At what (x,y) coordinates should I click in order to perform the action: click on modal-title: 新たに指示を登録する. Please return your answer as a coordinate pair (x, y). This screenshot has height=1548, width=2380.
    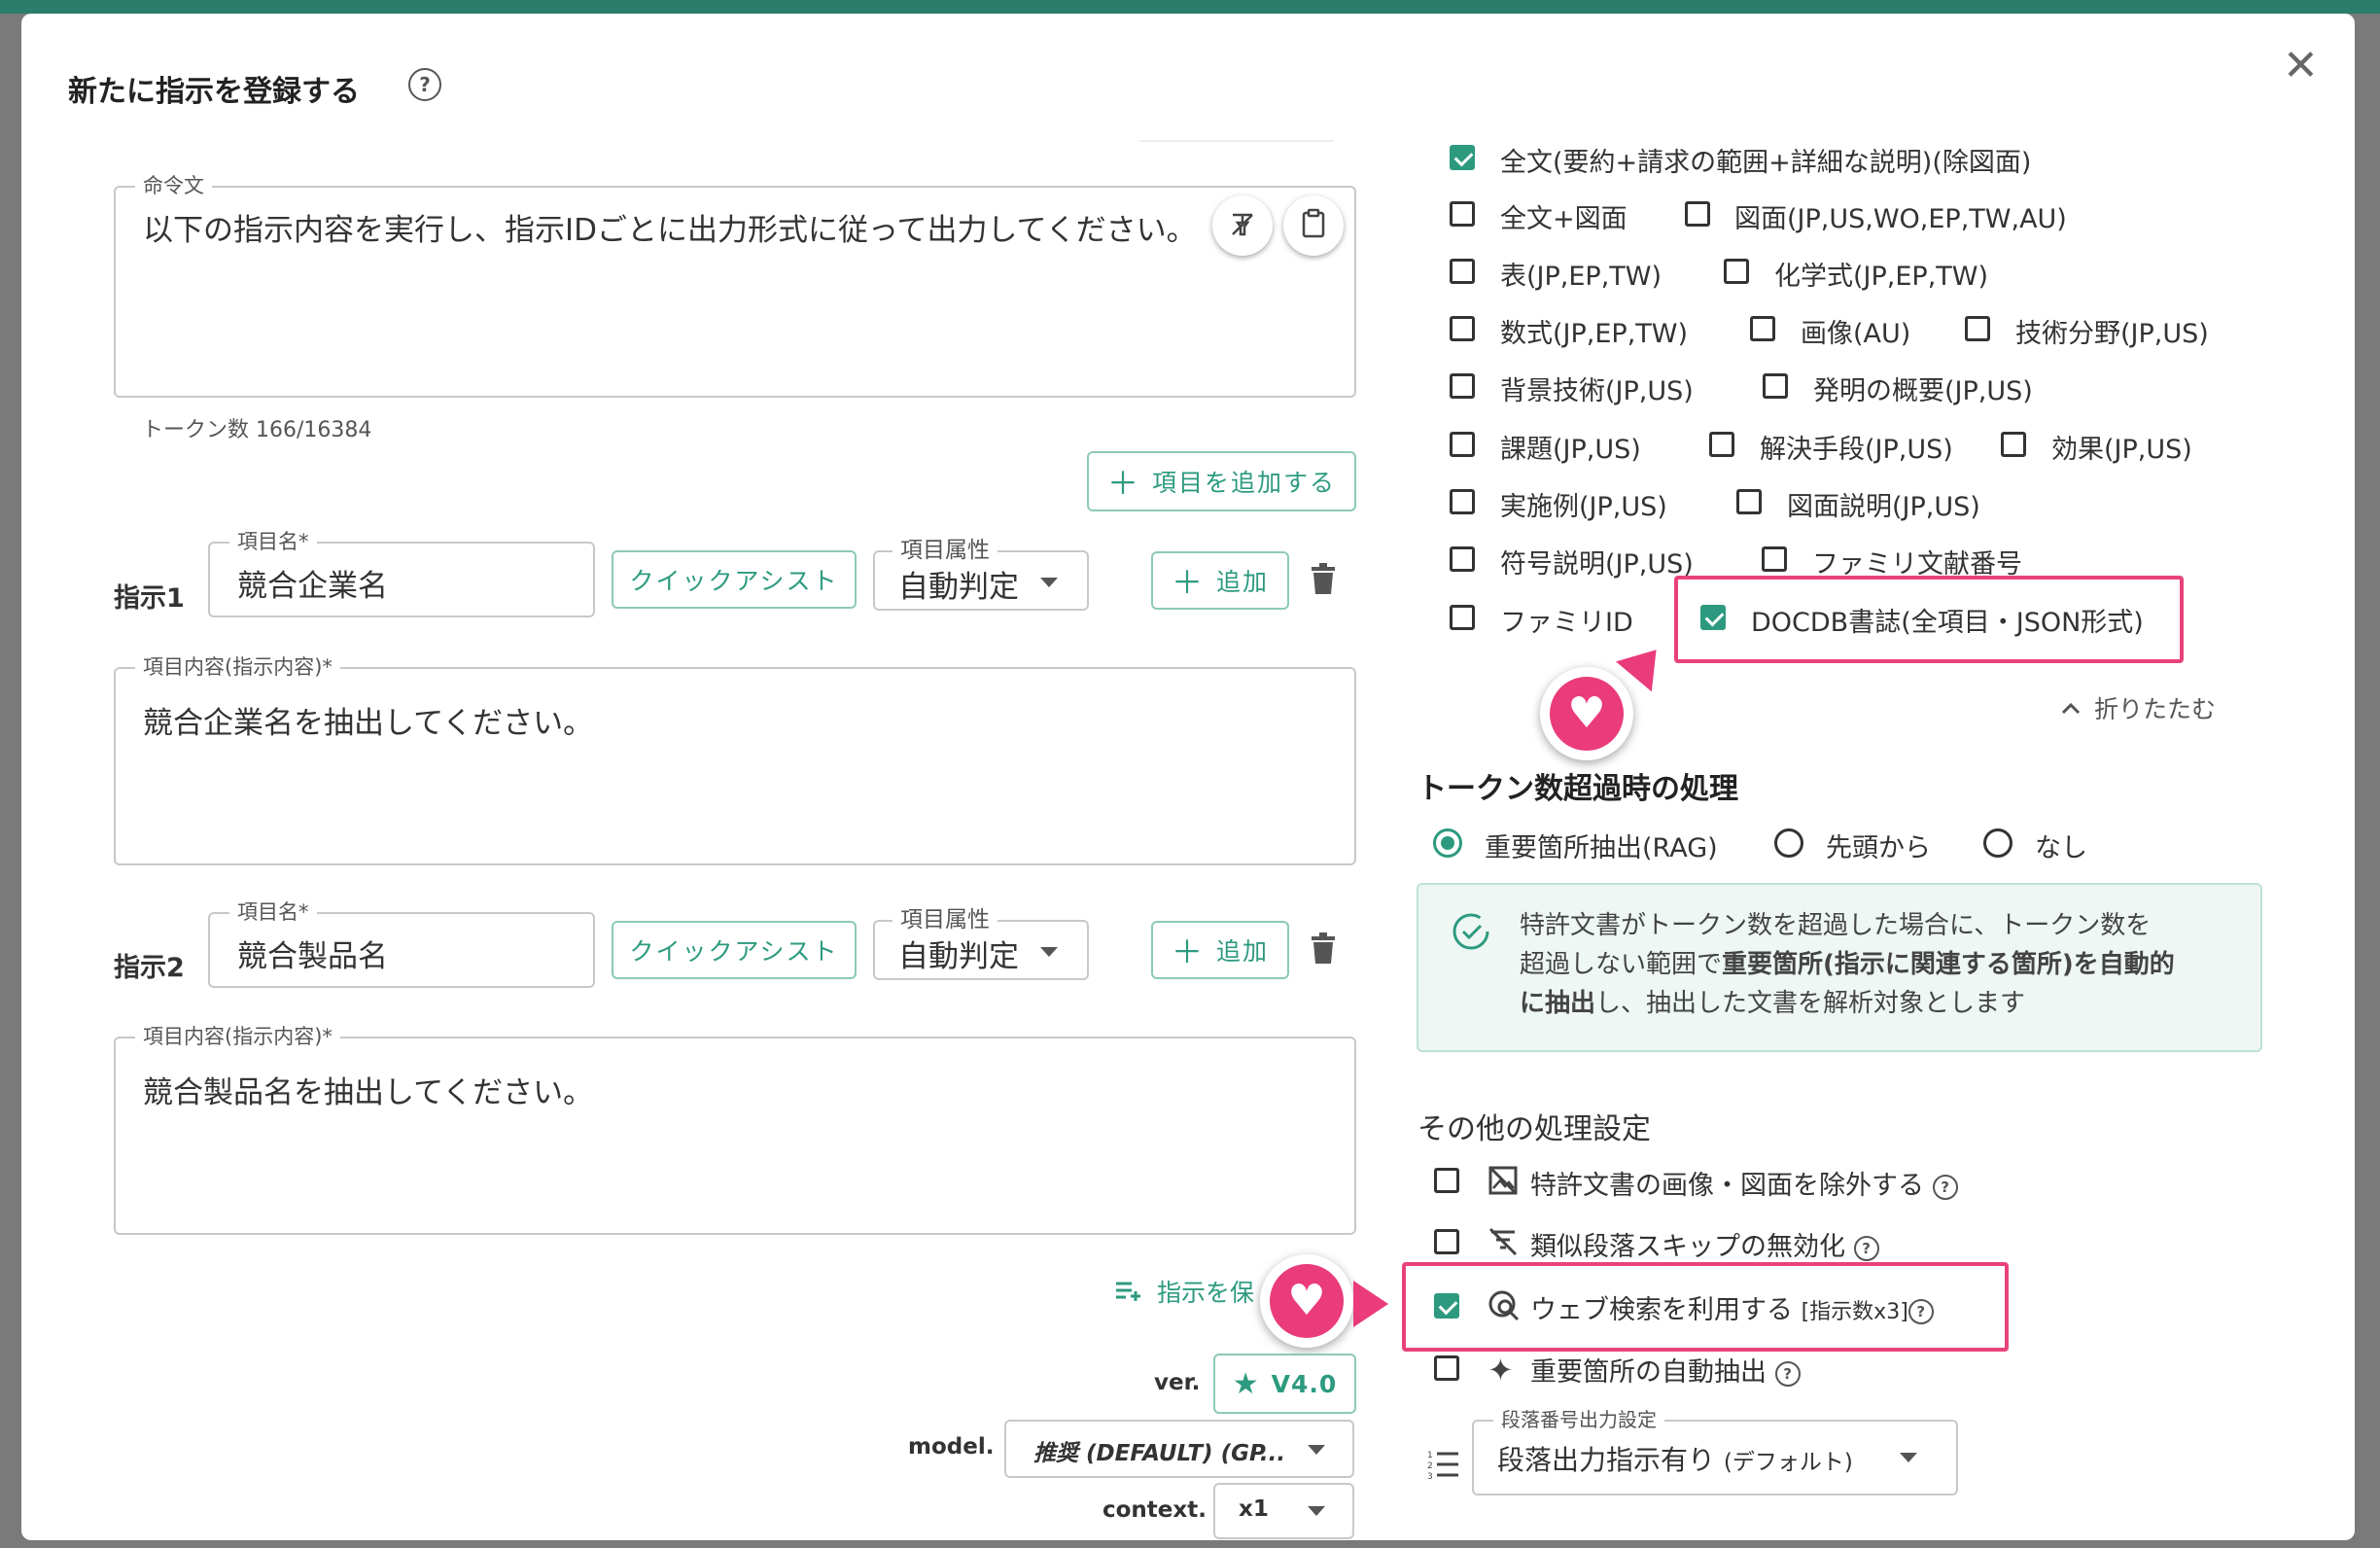
    Looking at the image, I should click on (214, 92).